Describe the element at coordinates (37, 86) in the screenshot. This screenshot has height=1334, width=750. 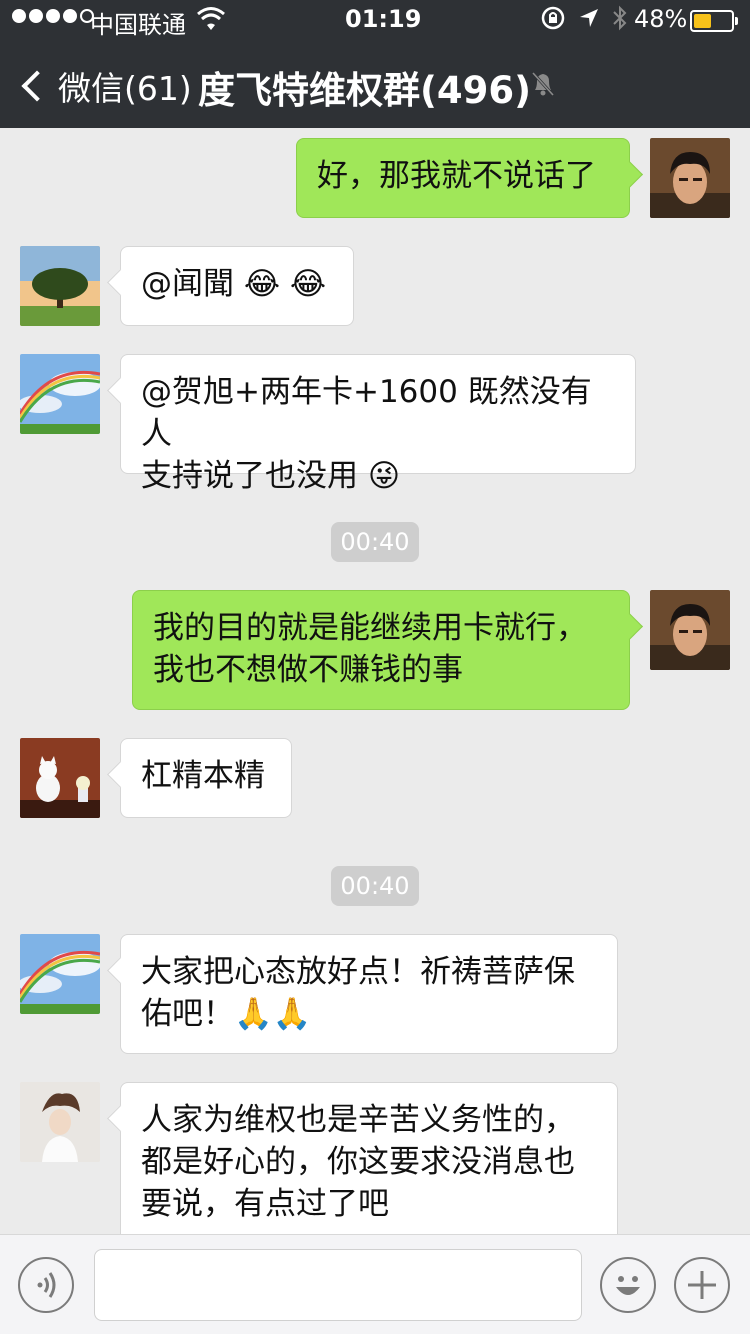
I see `chevron-left-icon` at that location.